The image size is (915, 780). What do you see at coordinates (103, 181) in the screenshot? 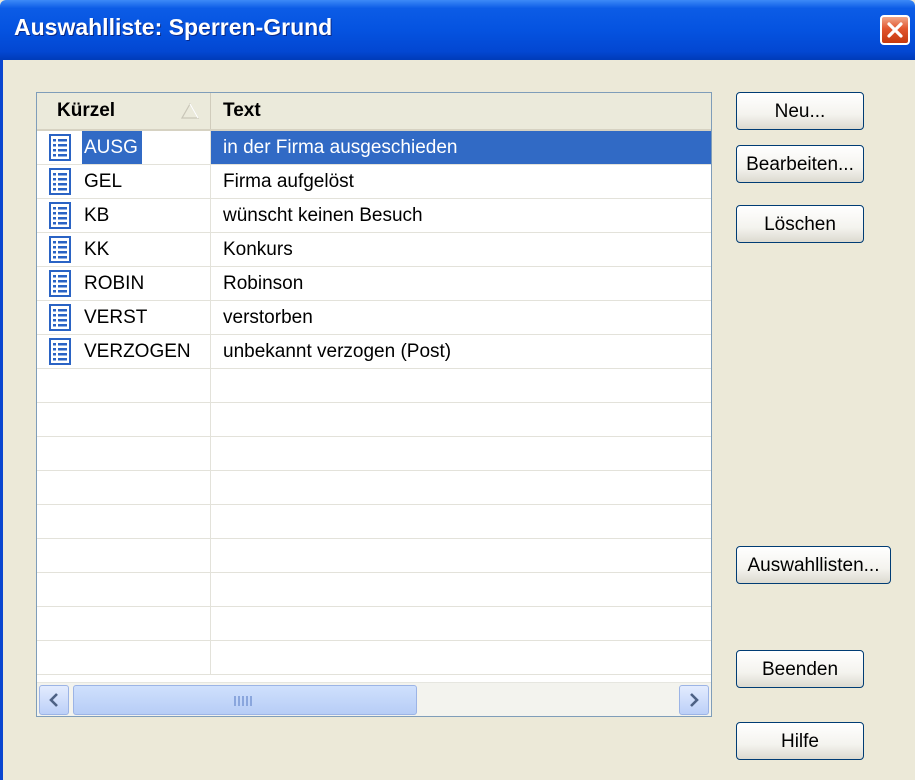
I see `kuerzel-value: GEL` at bounding box center [103, 181].